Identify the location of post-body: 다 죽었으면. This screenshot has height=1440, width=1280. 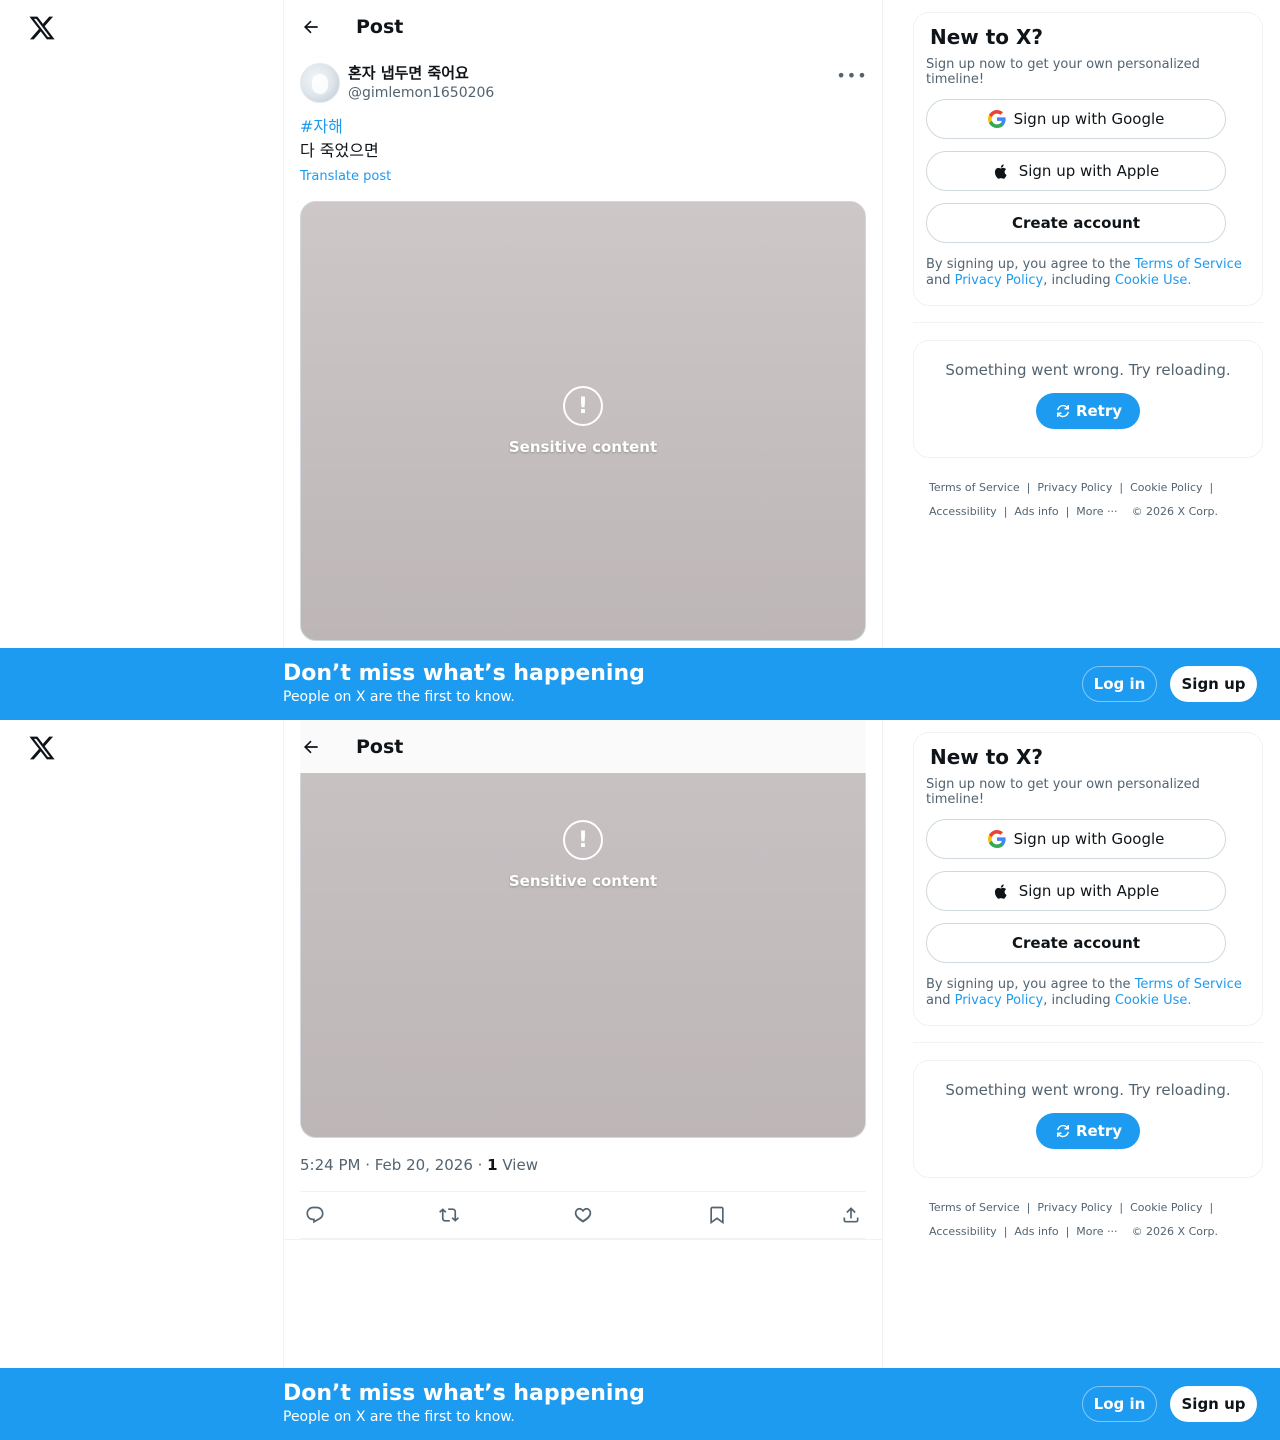
(339, 150).